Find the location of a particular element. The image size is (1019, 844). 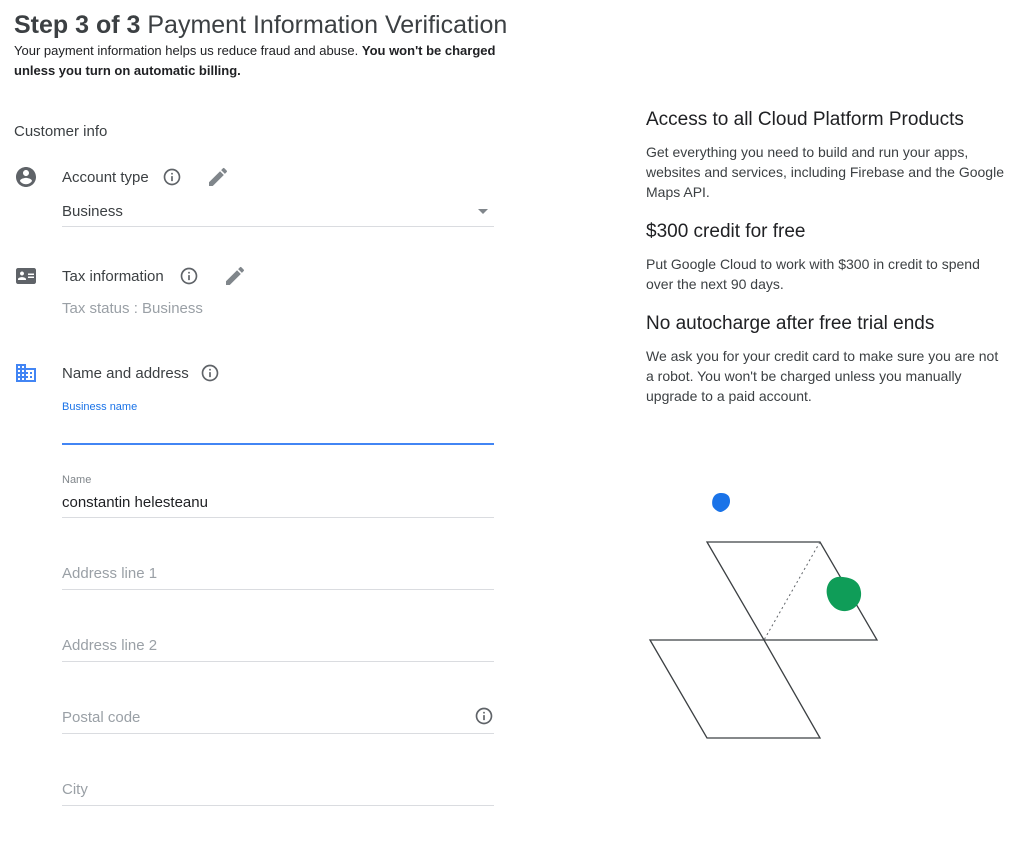

account-type-select: Business is located at coordinates (92, 211).